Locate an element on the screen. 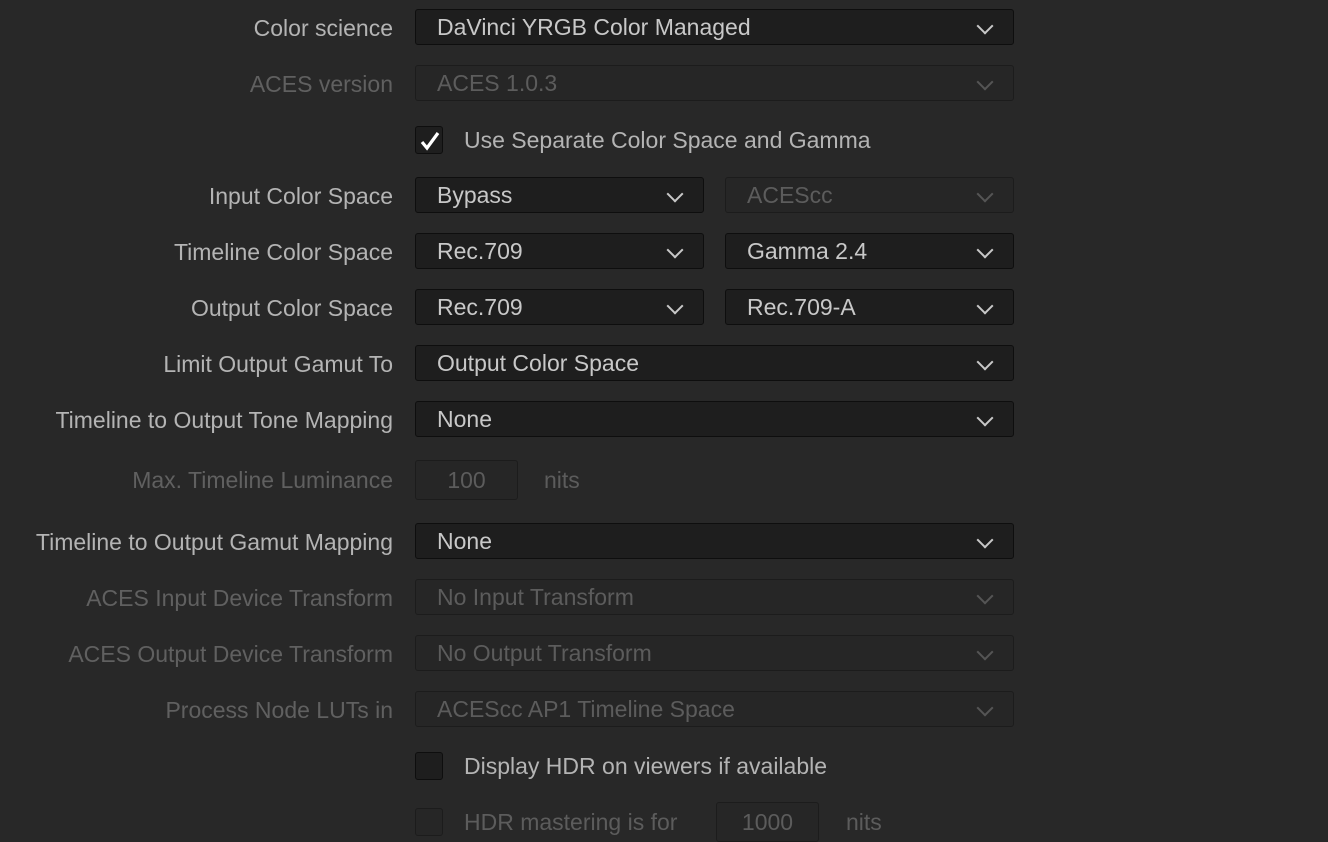 Image resolution: width=1328 pixels, height=842 pixels. label: Input Color Space is located at coordinates (300, 196).